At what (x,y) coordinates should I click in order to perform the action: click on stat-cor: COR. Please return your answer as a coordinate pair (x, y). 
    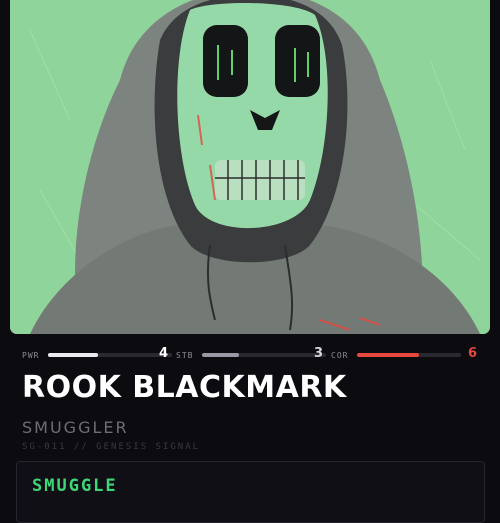
    Looking at the image, I should click on (396, 355).